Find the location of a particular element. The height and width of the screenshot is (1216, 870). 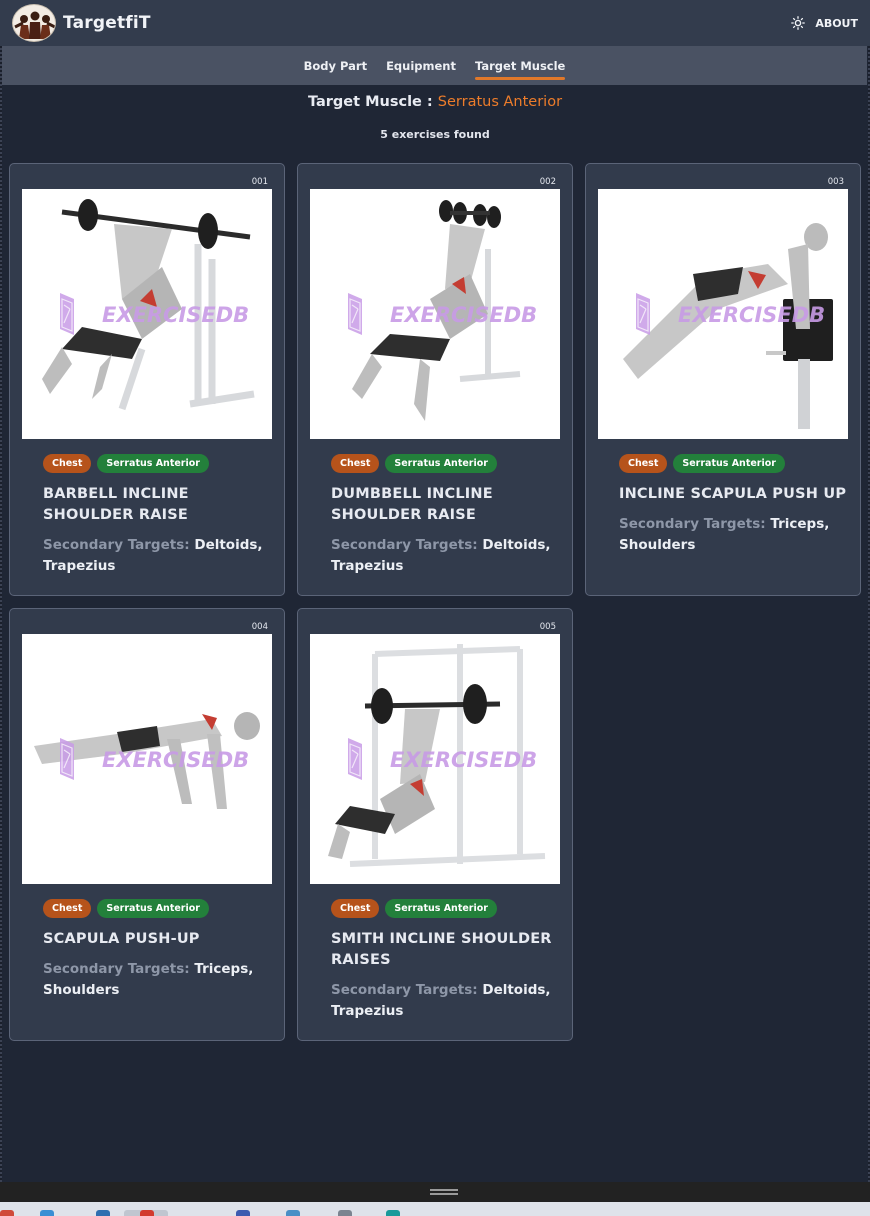

page-title: Target Muscle : Serratus Anterior is located at coordinates (435, 102).